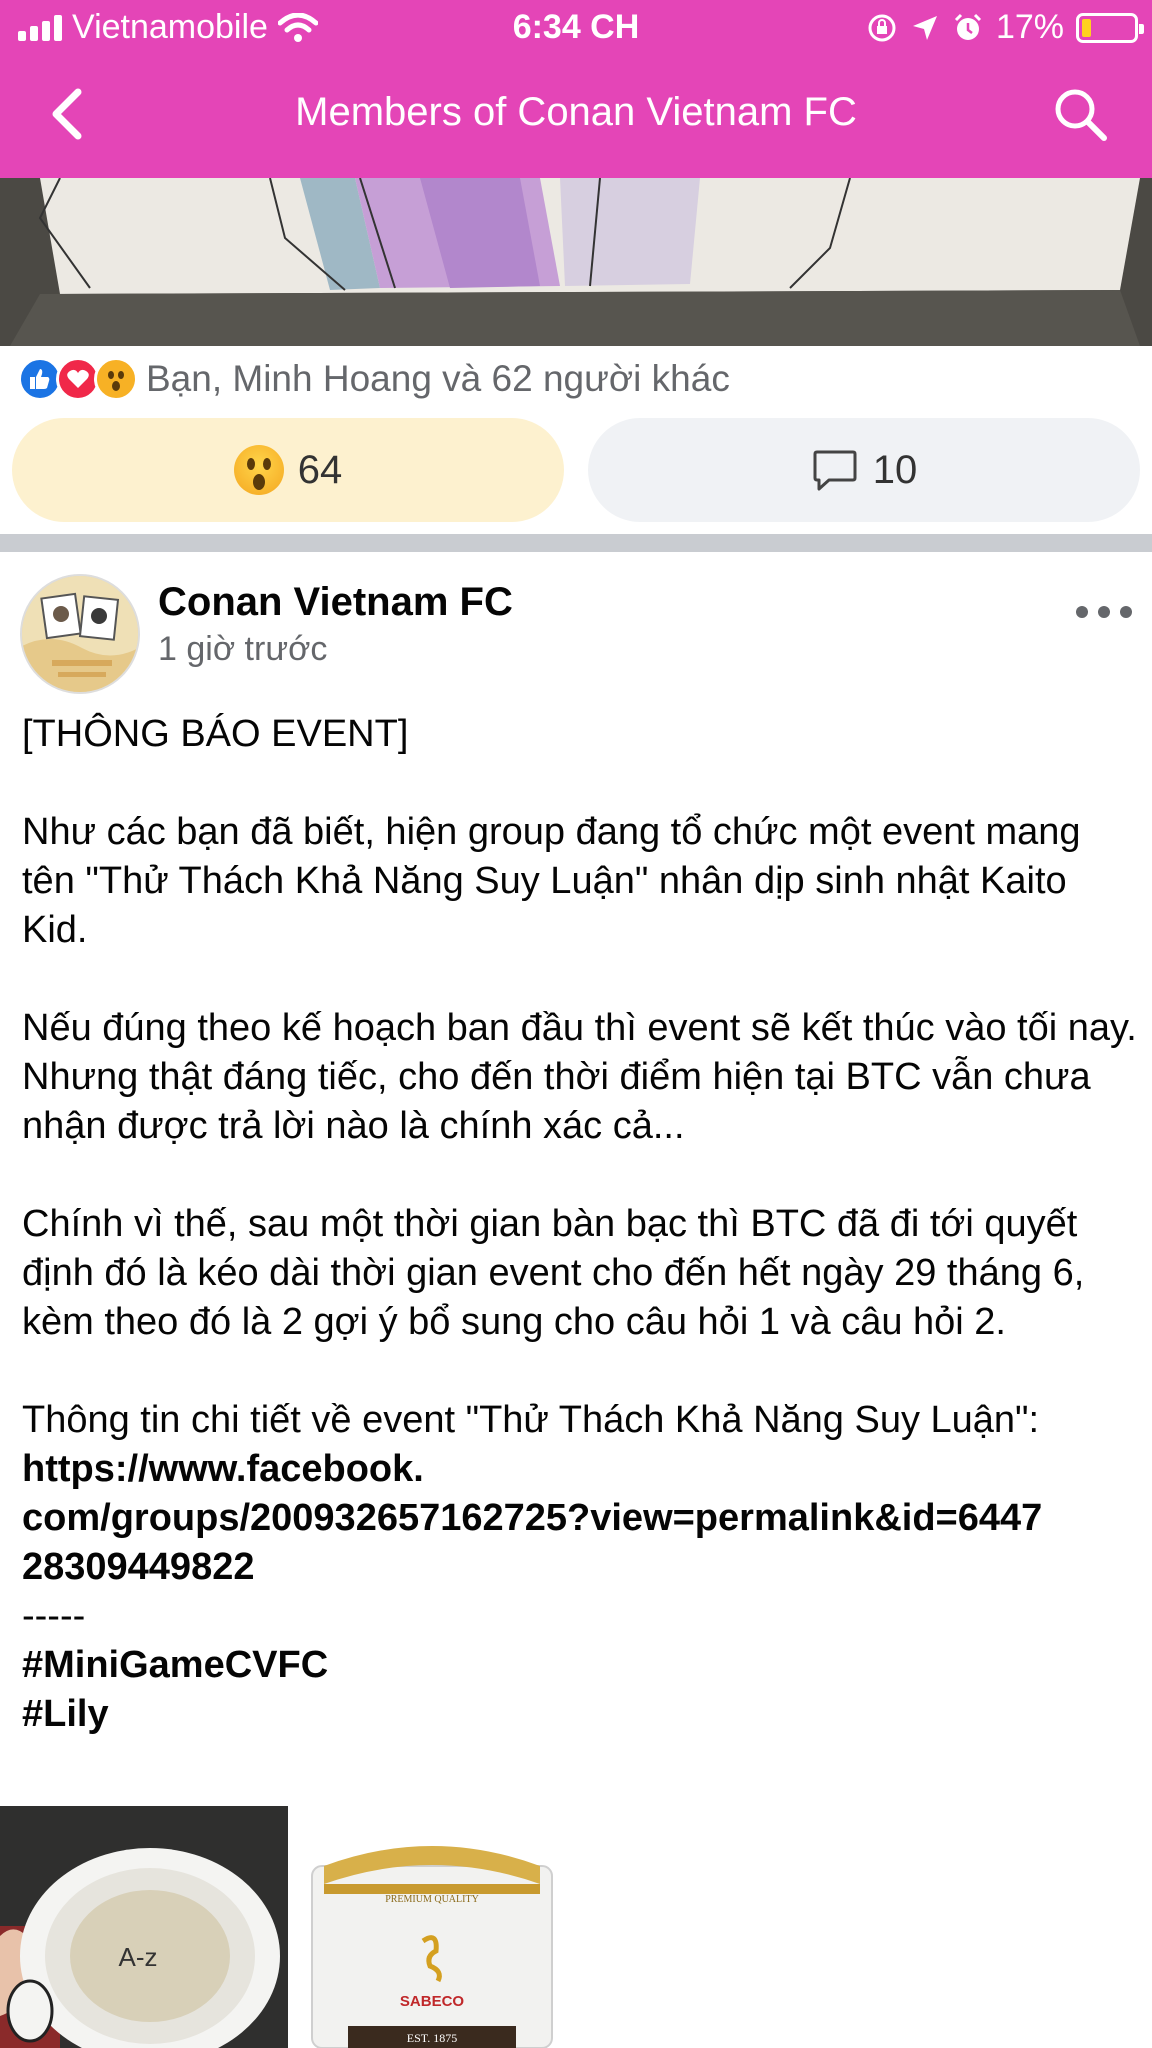 Image resolution: width=1152 pixels, height=2048 pixels. I want to click on event-link-part-3: 28309449822, so click(138, 1567).